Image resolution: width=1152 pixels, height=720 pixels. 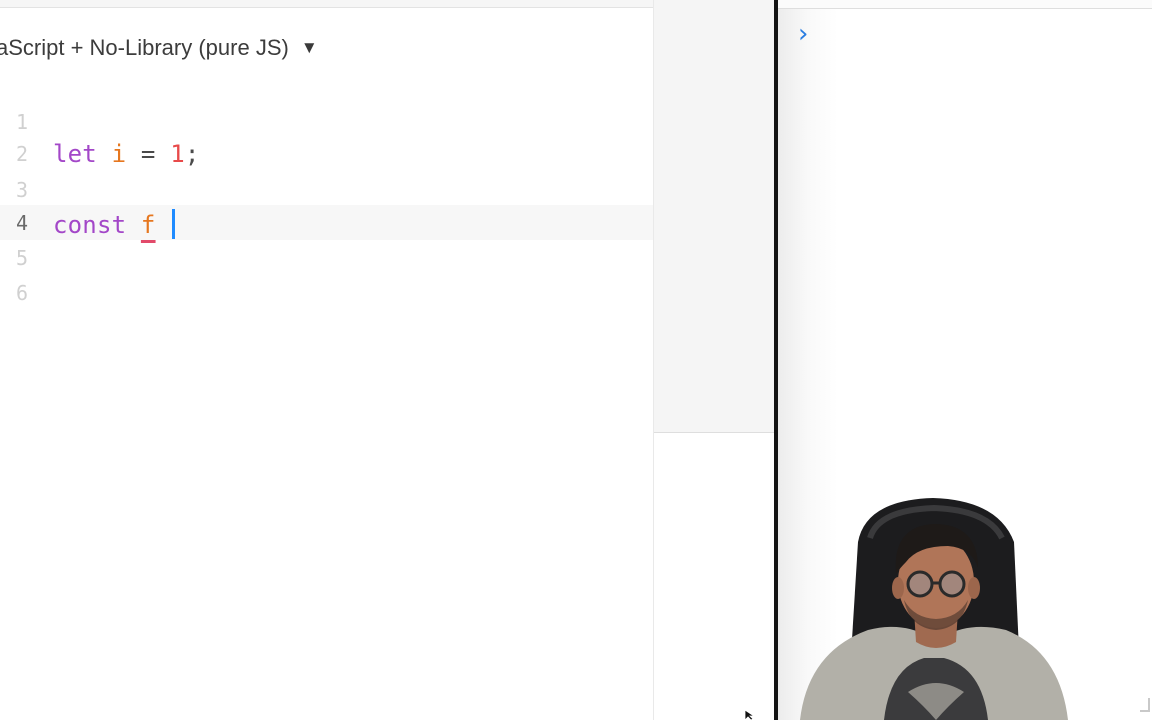 I want to click on glasses-right-lens, so click(x=952, y=584).